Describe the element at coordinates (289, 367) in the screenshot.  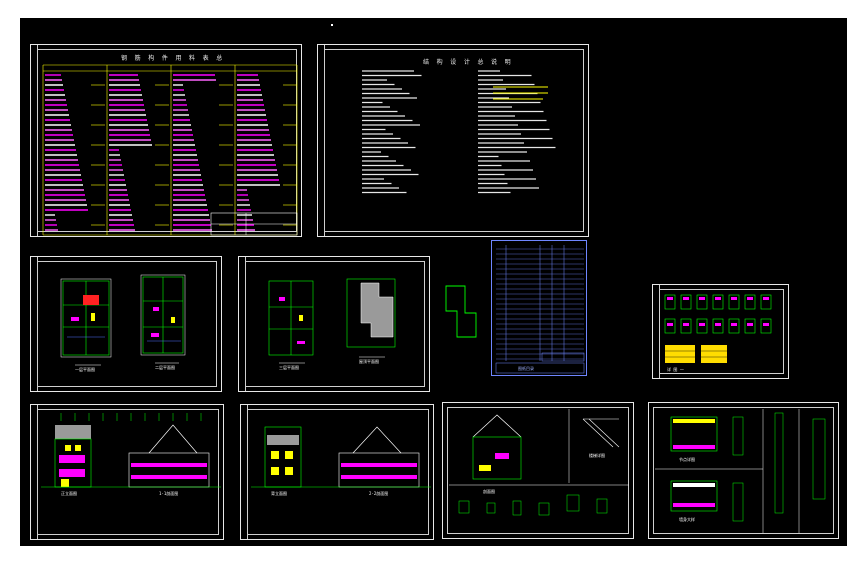
I see `plan-caption-left: 三层平面图` at that location.